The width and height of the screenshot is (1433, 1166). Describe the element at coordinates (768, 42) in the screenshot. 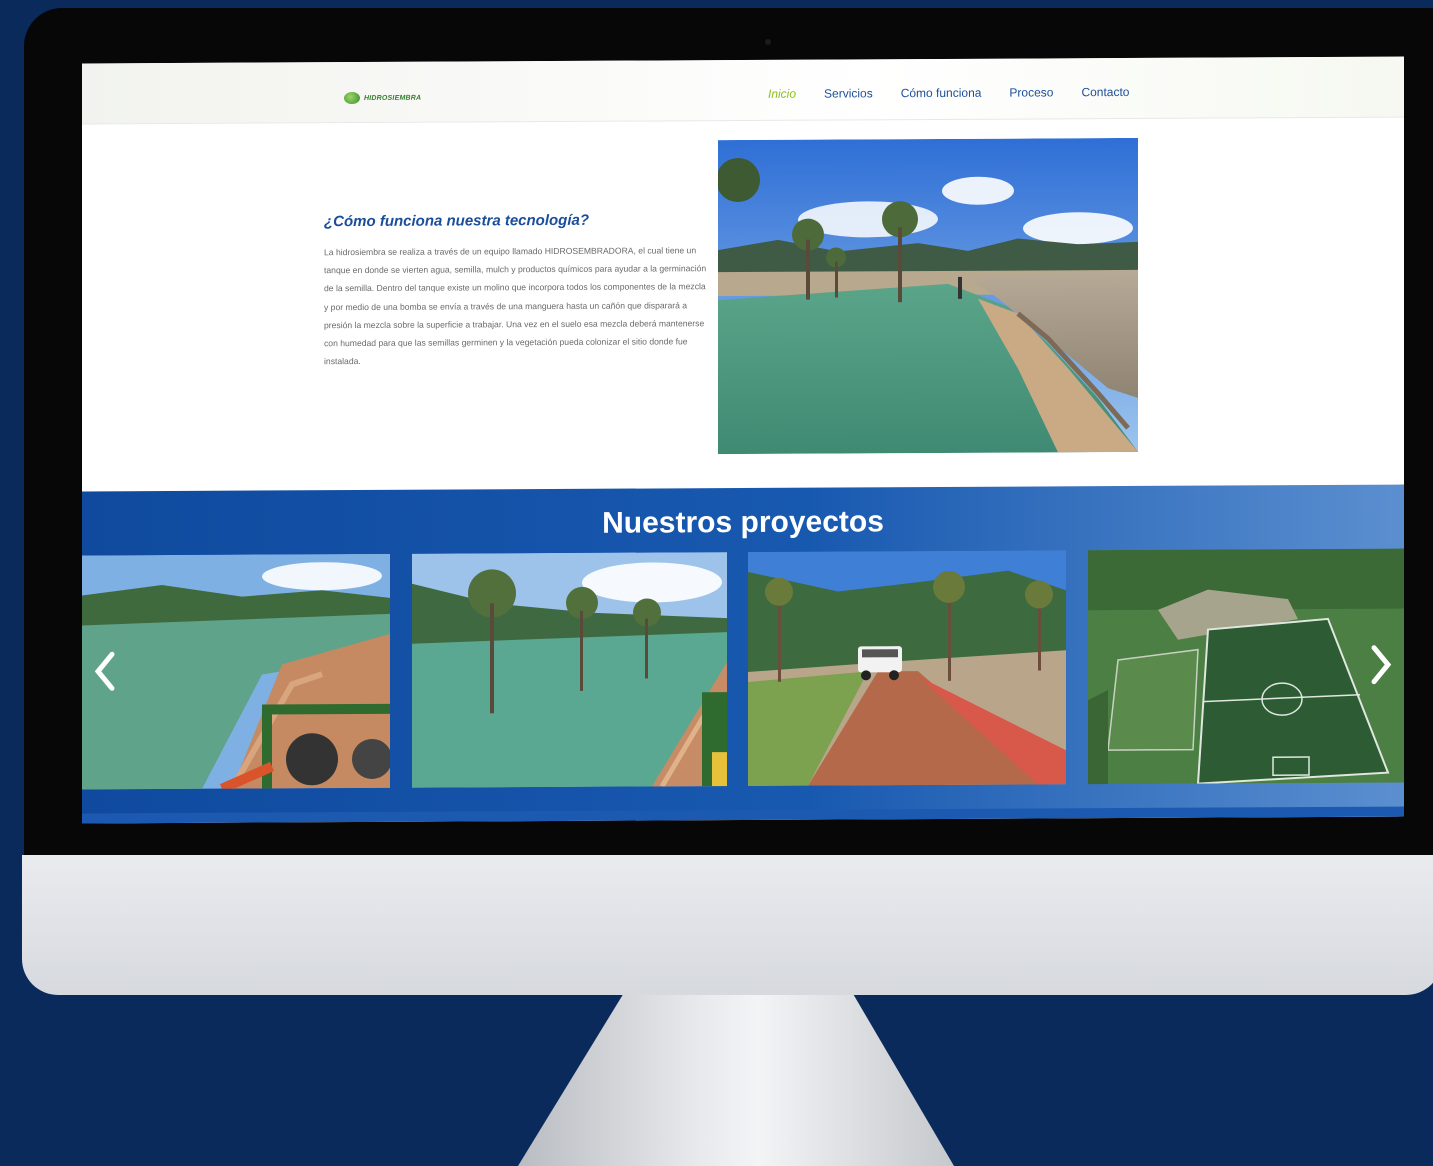

I see `camera-dot` at that location.